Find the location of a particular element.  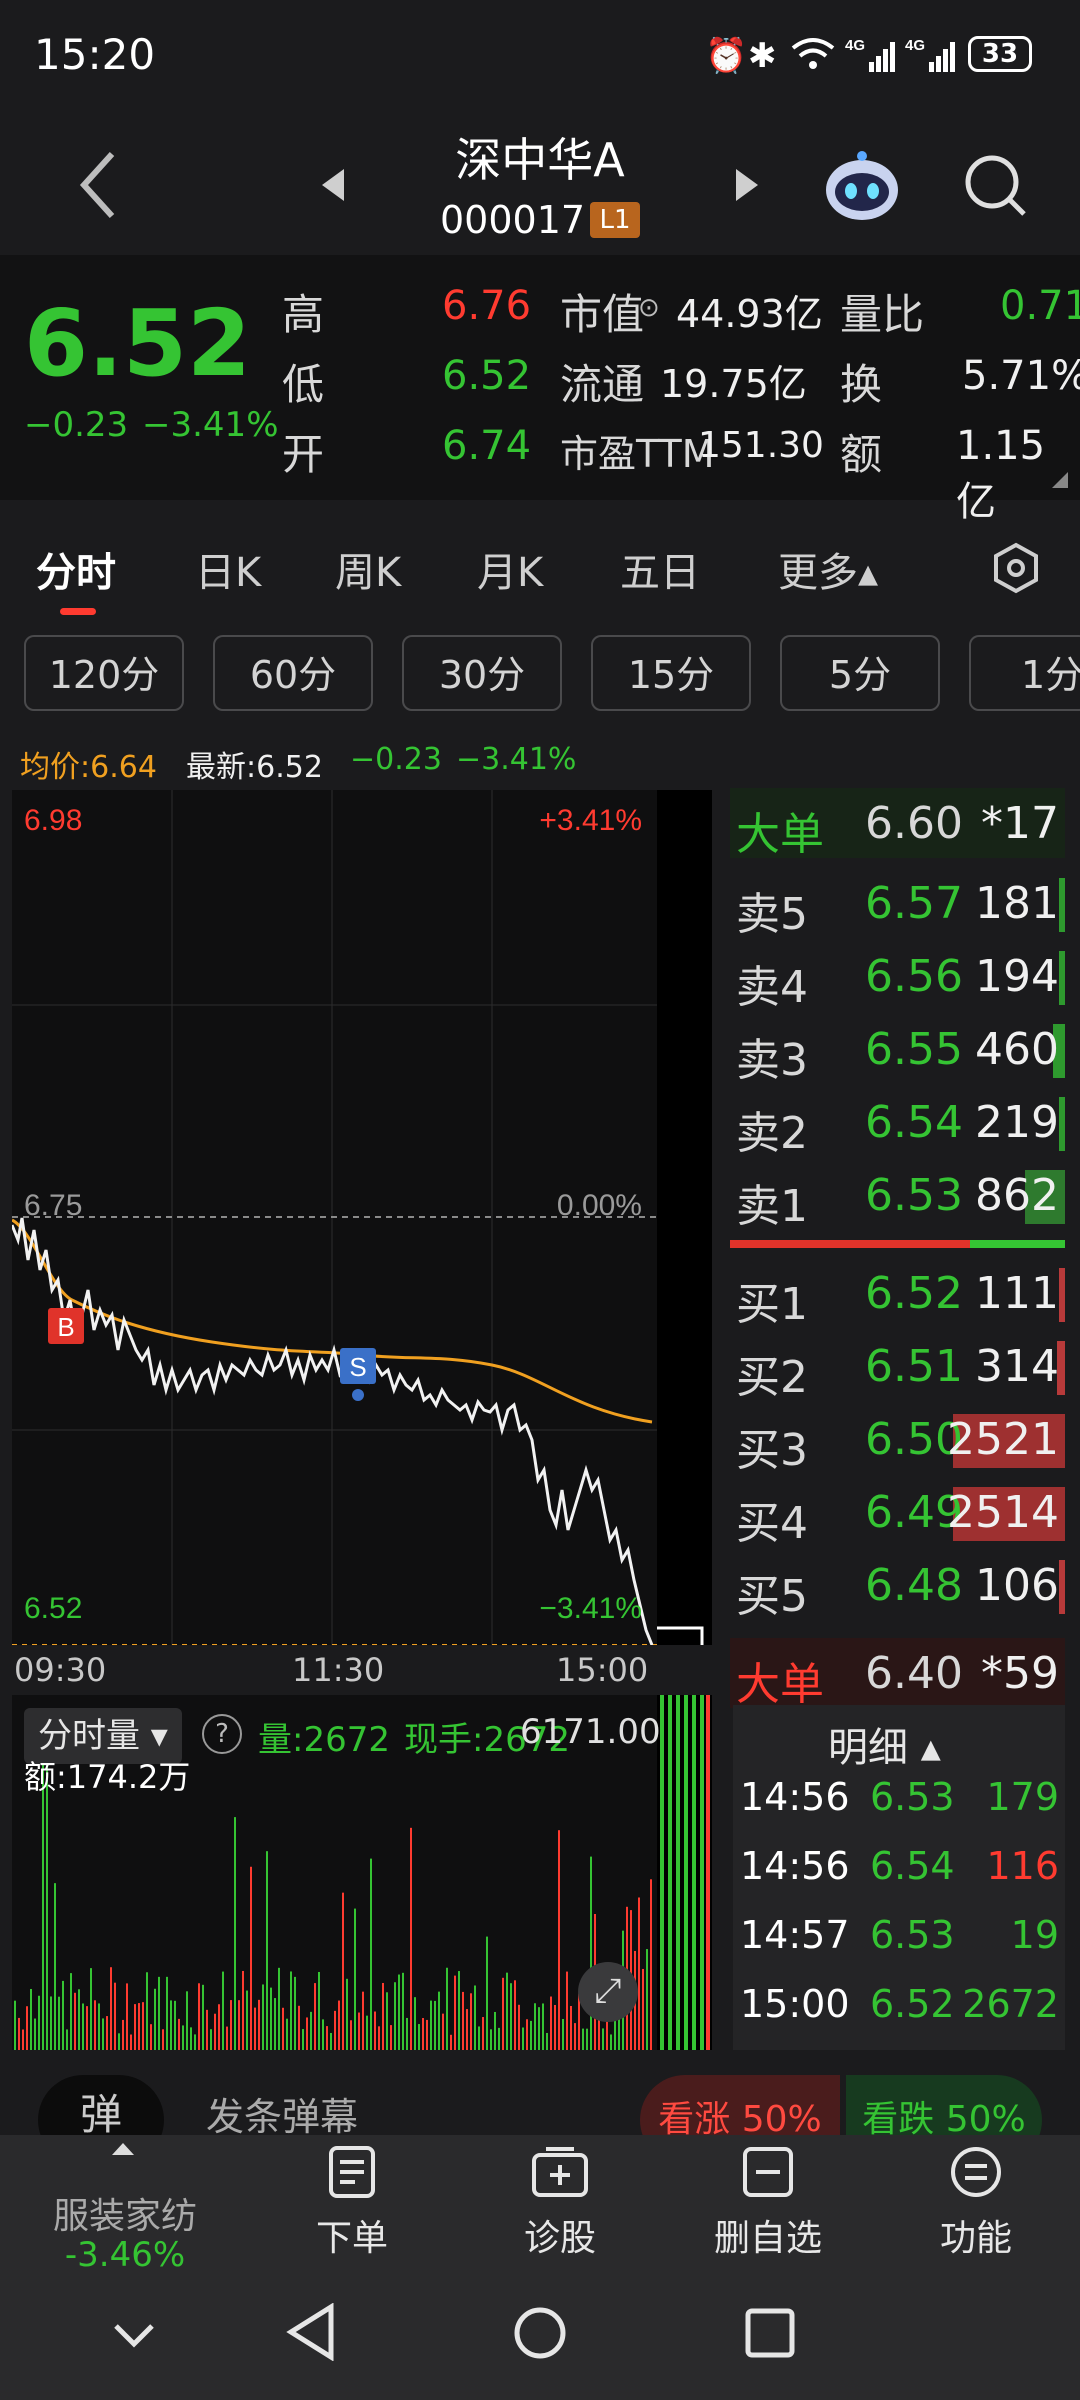

period-1min: 1分 is located at coordinates (1024, 673).